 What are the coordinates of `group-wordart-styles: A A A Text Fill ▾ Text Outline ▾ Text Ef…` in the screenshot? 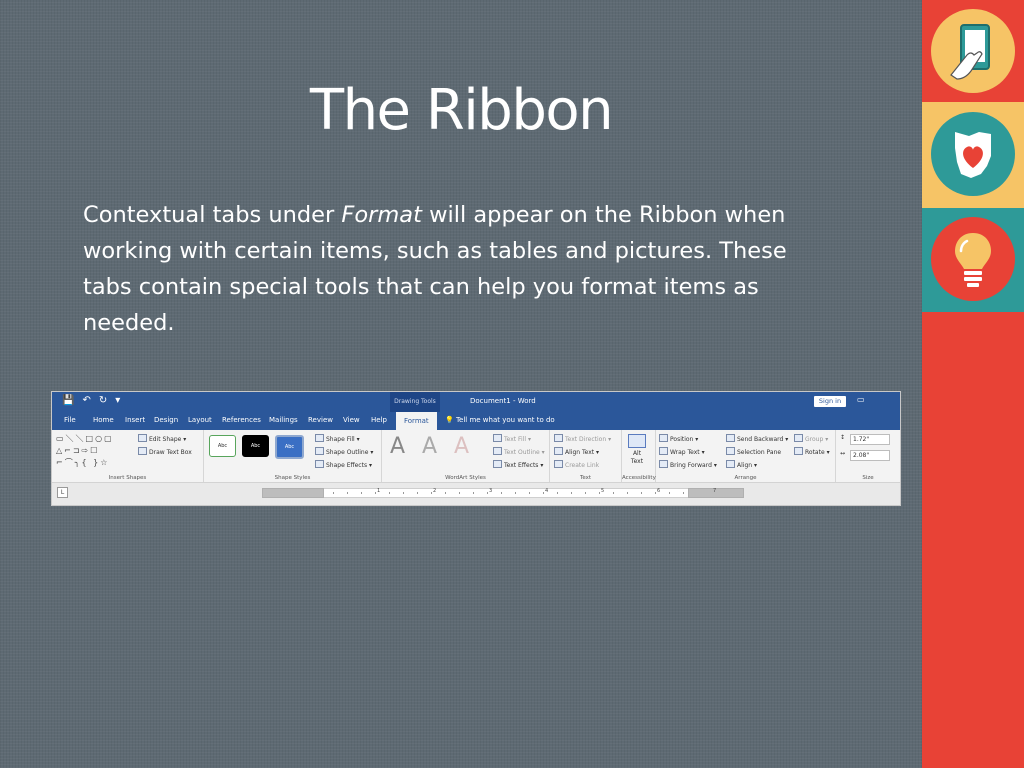 It's located at (466, 456).